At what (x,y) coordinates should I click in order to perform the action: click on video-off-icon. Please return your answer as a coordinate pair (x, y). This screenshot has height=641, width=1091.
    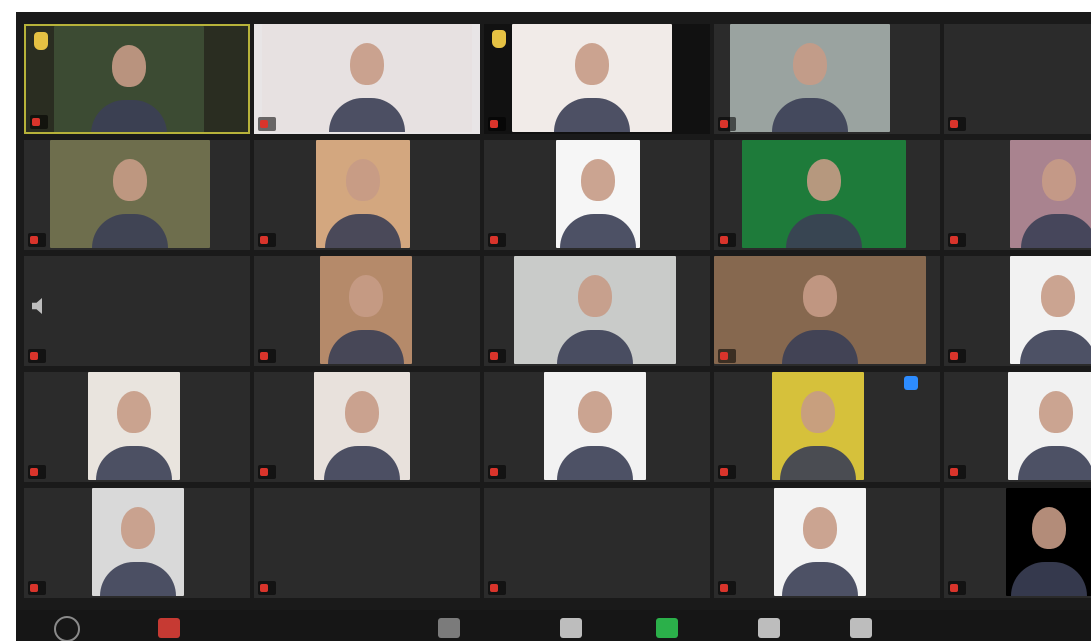
    Looking at the image, I should click on (169, 628).